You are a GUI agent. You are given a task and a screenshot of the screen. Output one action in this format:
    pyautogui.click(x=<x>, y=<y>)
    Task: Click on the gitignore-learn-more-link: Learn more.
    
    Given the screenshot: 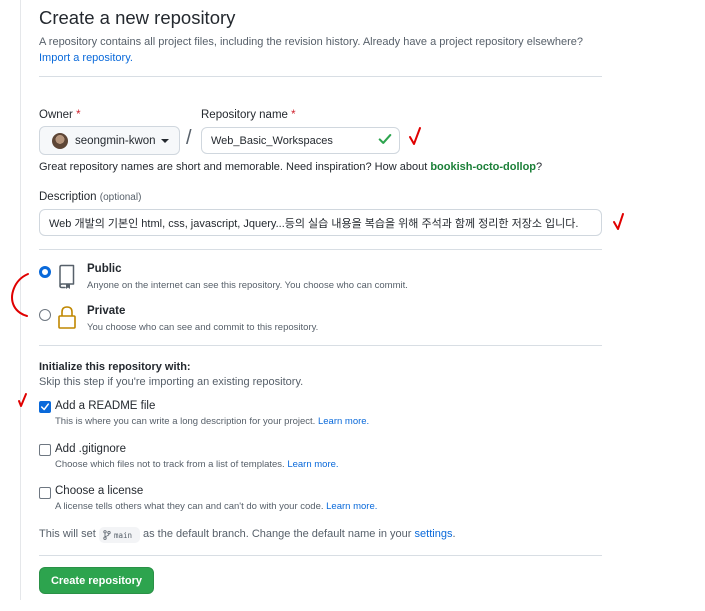 What is the action you would take?
    pyautogui.click(x=312, y=464)
    